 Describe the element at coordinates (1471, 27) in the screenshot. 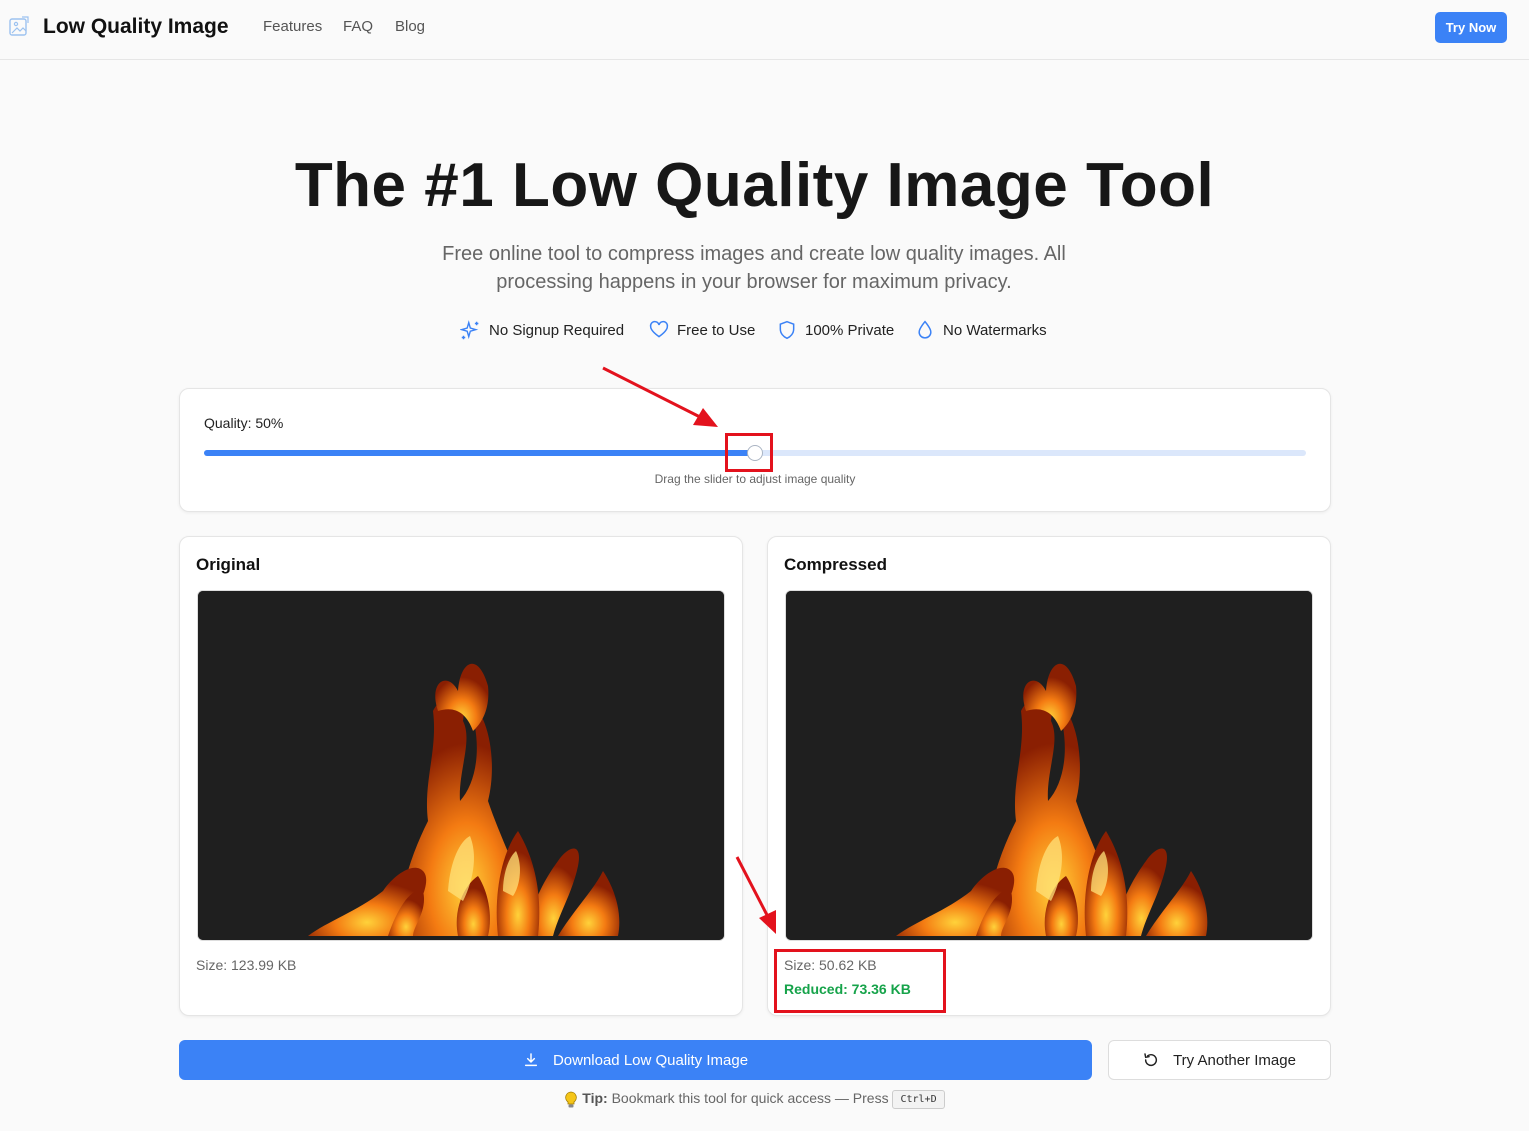

I see `try-now-button: Try Now` at that location.